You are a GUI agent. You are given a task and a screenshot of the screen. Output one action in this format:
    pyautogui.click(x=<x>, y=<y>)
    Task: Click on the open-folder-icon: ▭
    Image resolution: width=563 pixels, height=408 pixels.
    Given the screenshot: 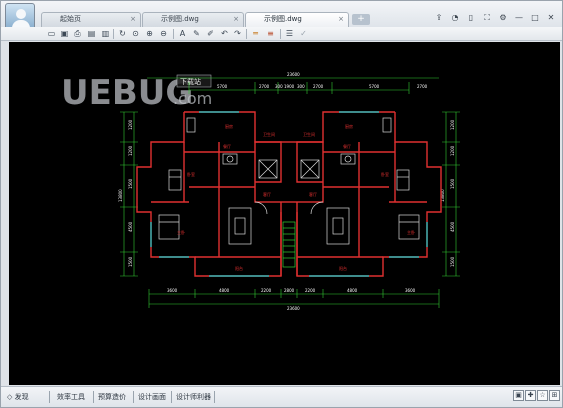 What is the action you would take?
    pyautogui.click(x=51, y=33)
    